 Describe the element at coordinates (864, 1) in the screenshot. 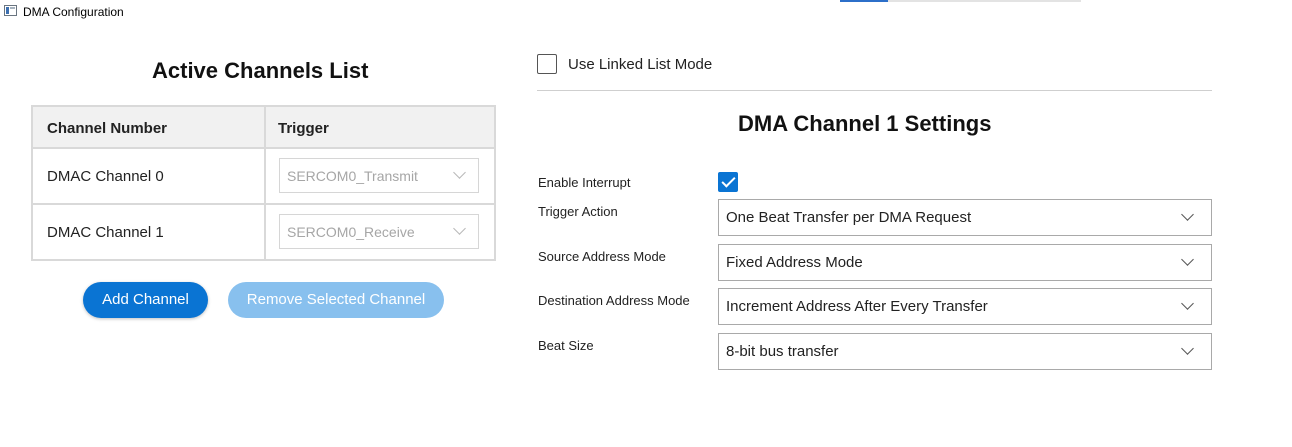

I see `tab-strip-active-indicator` at that location.